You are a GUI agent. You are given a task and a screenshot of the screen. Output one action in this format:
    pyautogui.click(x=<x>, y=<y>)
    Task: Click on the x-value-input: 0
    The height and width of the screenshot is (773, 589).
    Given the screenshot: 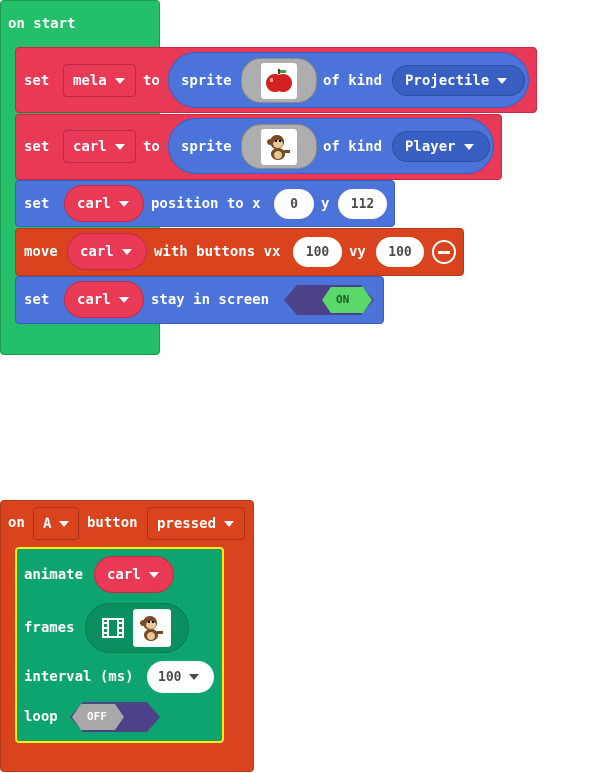 What is the action you would take?
    pyautogui.click(x=294, y=204)
    